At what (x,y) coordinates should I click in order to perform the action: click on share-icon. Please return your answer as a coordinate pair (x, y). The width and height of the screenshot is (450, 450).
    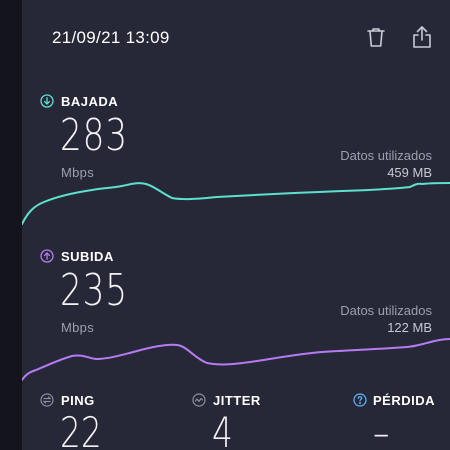
    Looking at the image, I should click on (422, 37).